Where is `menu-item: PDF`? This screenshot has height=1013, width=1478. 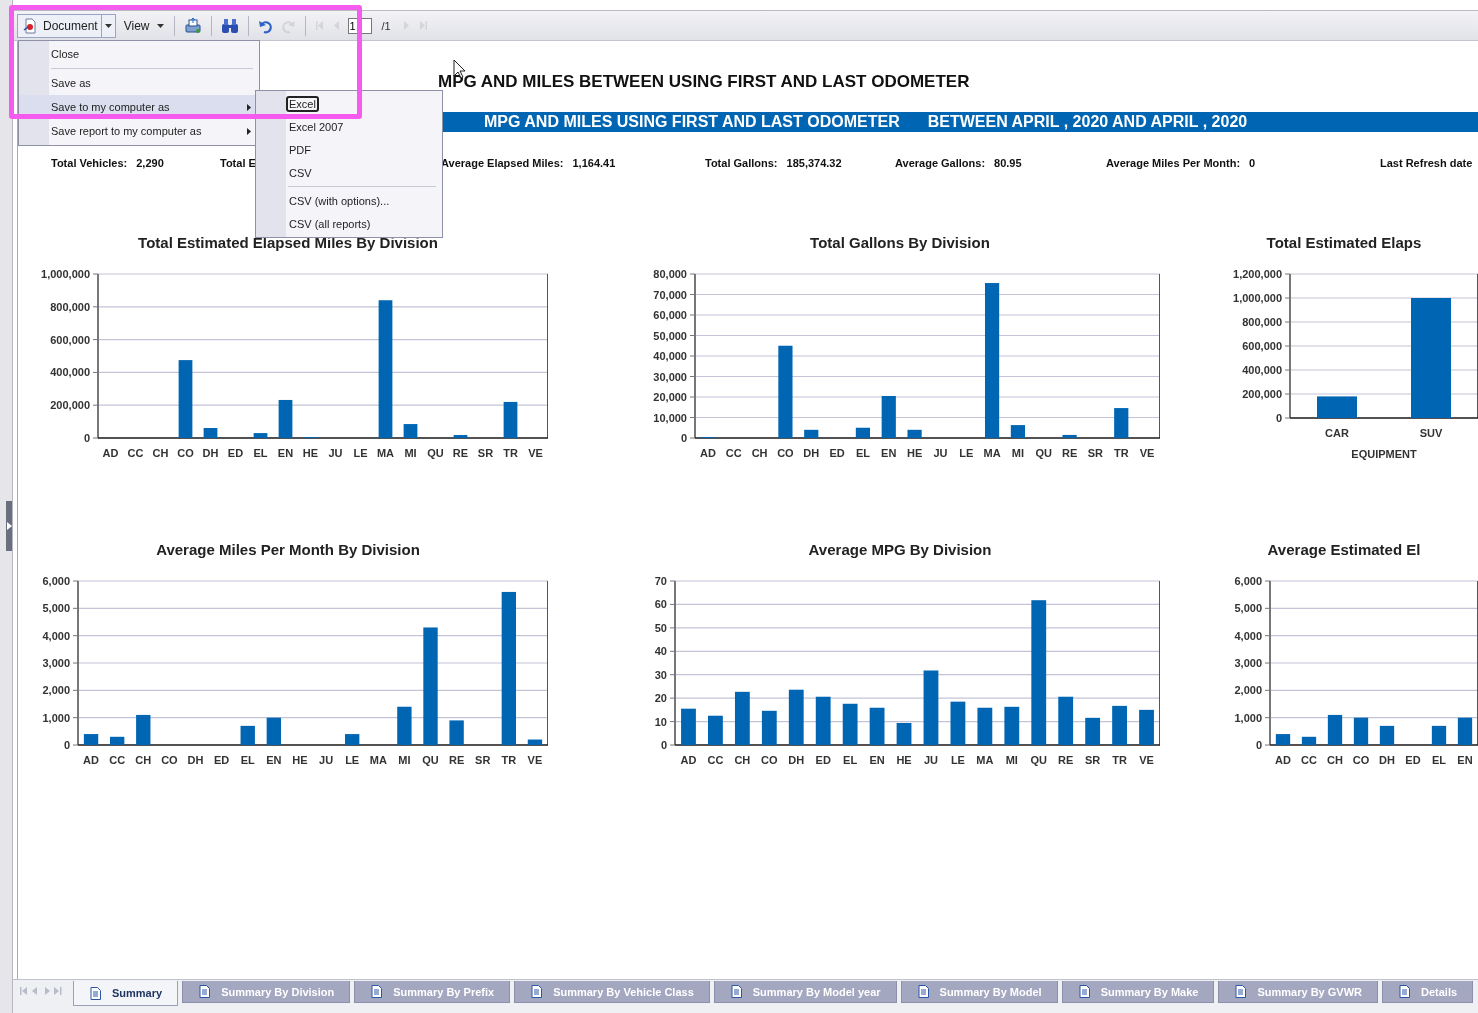 menu-item: PDF is located at coordinates (349, 149).